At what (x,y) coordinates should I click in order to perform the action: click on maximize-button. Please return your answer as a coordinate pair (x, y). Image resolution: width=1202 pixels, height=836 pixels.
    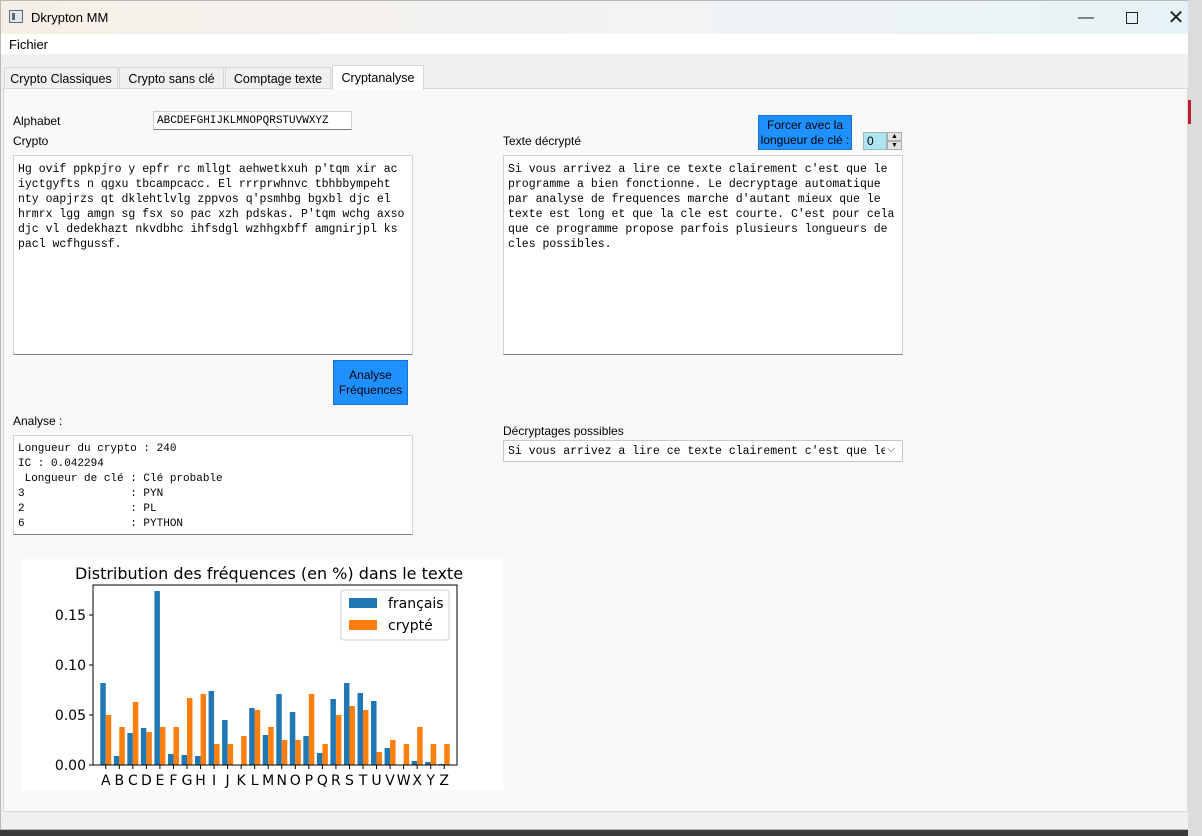
    Looking at the image, I should click on (1132, 17).